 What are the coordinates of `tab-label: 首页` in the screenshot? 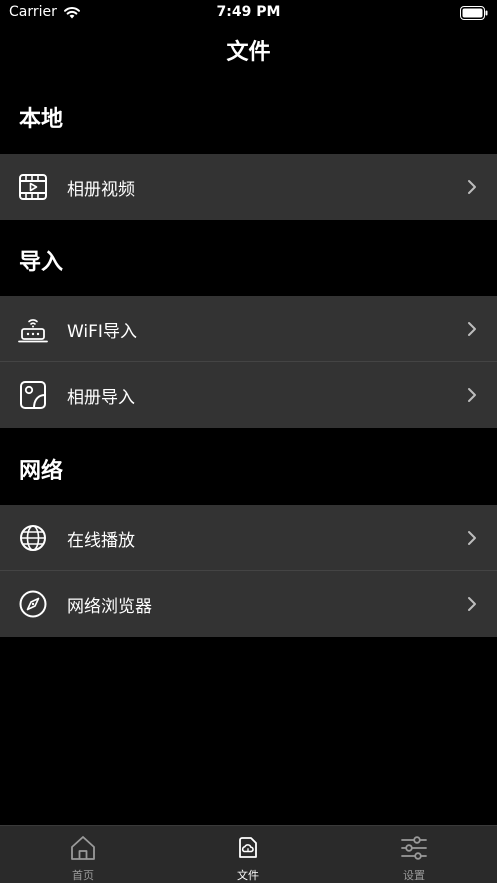 It's located at (83, 875).